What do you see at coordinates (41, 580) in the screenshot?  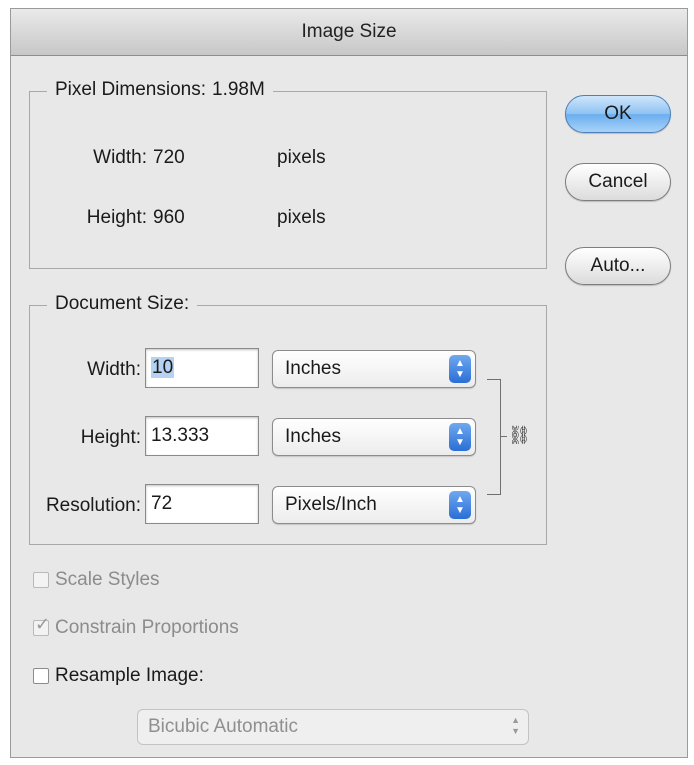 I see `scale-styles-box` at bounding box center [41, 580].